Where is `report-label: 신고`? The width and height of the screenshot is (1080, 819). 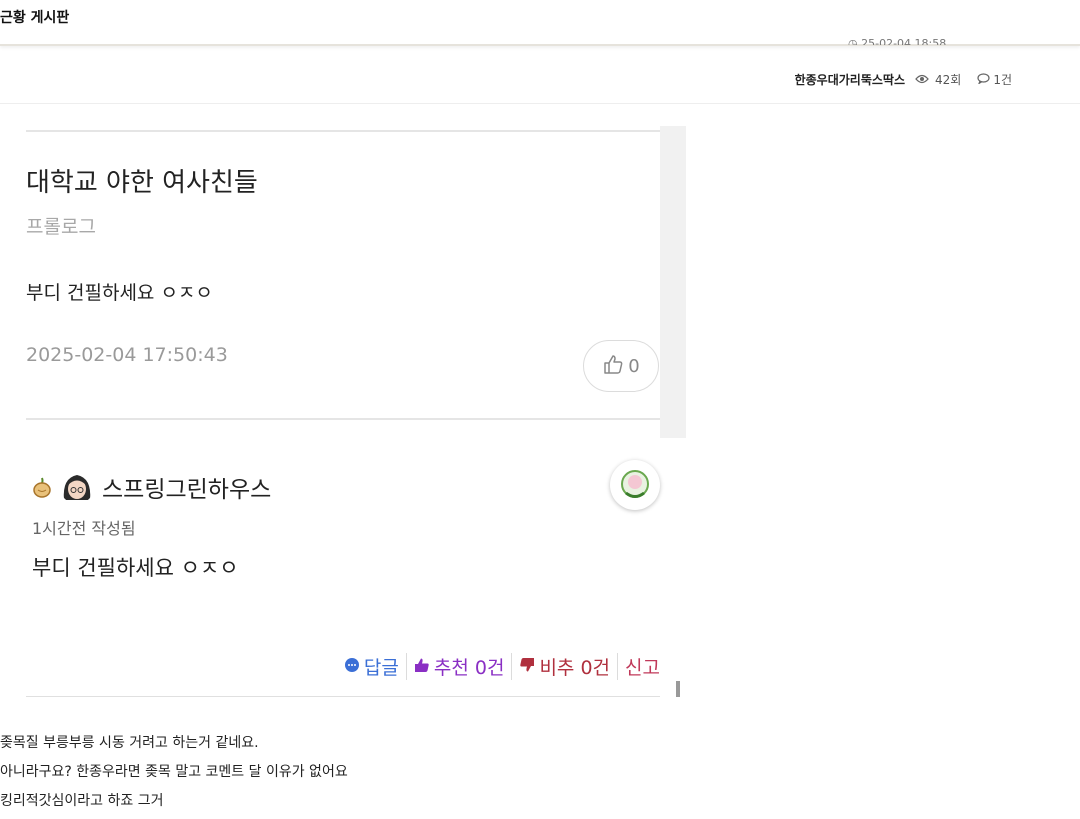
report-label: 신고 is located at coordinates (642, 668).